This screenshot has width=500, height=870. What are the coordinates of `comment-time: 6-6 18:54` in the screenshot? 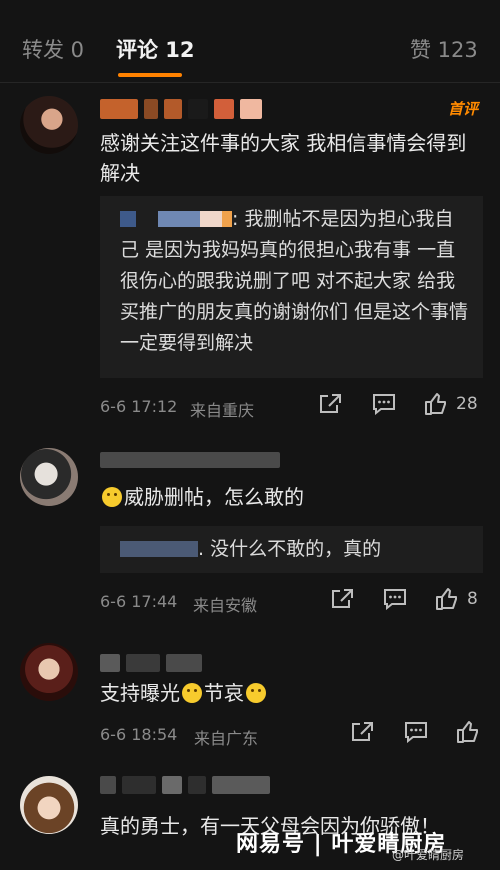 It's located at (139, 734).